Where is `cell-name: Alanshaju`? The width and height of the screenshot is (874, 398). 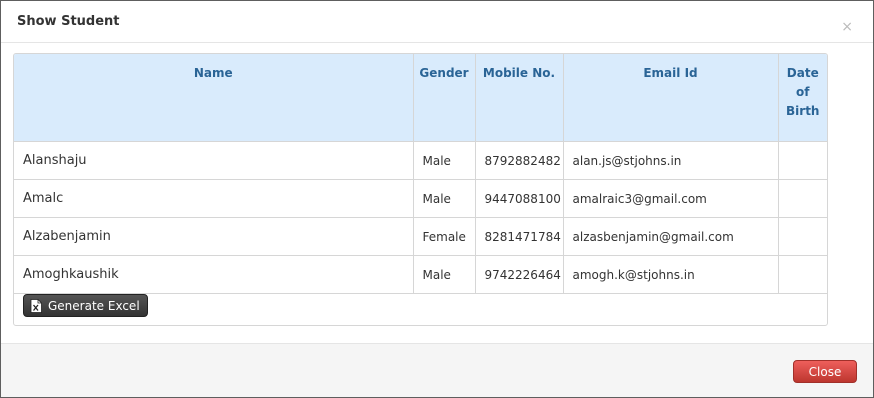 cell-name: Alanshaju is located at coordinates (214, 160).